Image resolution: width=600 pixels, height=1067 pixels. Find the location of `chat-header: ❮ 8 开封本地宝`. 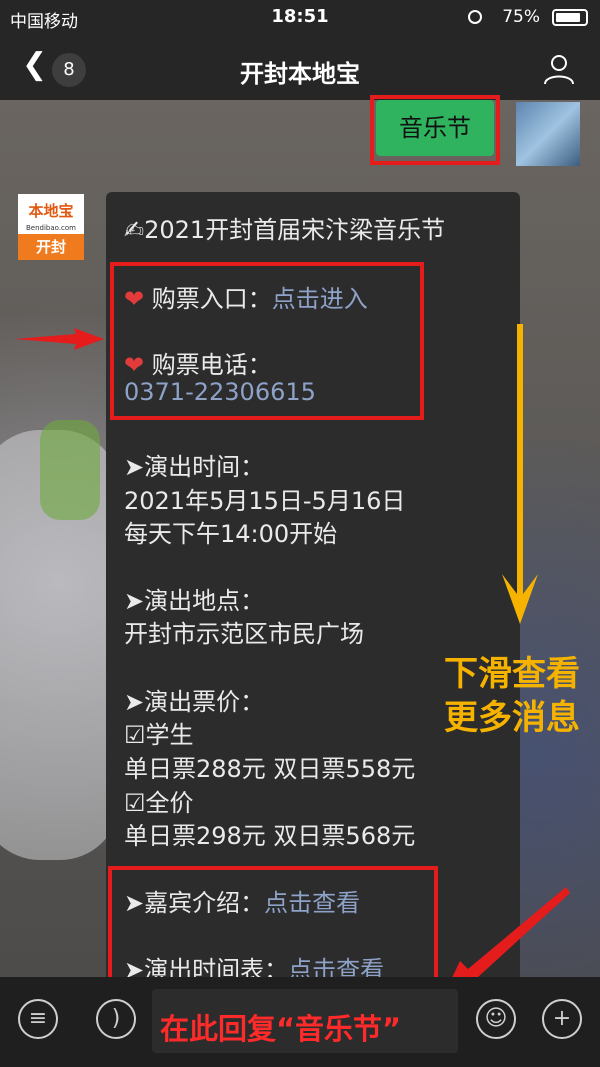

chat-header: ❮ 8 开封本地宝 is located at coordinates (300, 68).